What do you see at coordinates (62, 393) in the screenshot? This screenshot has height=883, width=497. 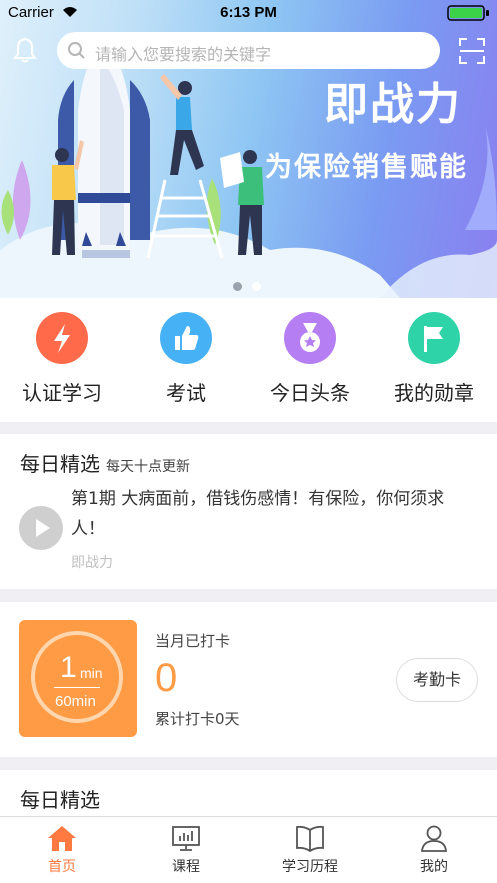 I see `quick-item-label: 认证学习` at bounding box center [62, 393].